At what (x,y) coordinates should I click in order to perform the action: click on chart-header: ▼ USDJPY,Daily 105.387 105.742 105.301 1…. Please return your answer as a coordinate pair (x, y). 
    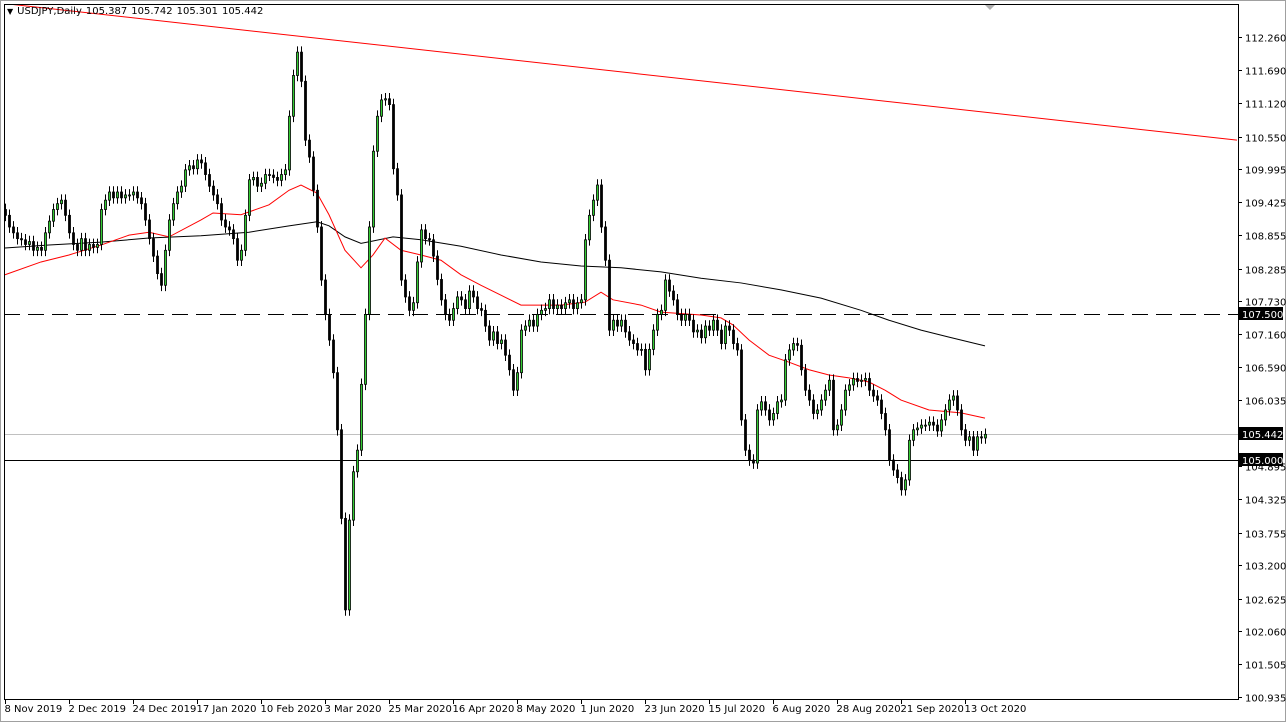
    Looking at the image, I should click on (135, 11).